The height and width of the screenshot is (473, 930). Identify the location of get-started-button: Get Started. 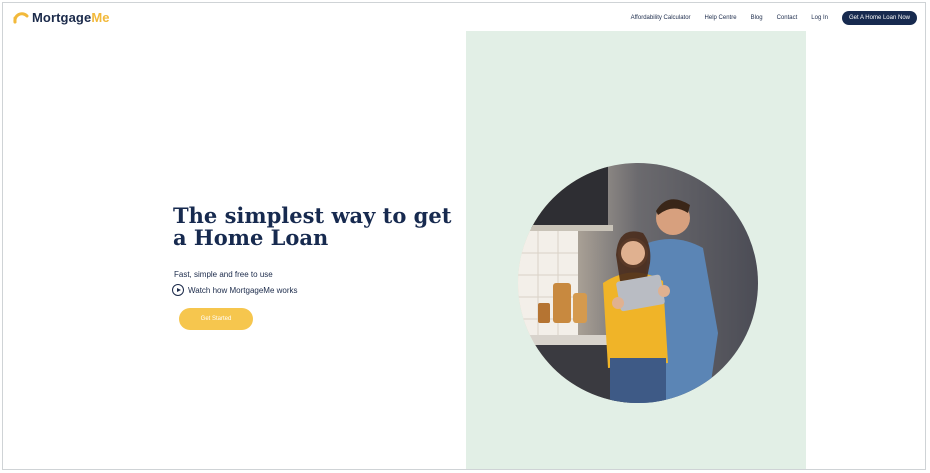
(216, 319).